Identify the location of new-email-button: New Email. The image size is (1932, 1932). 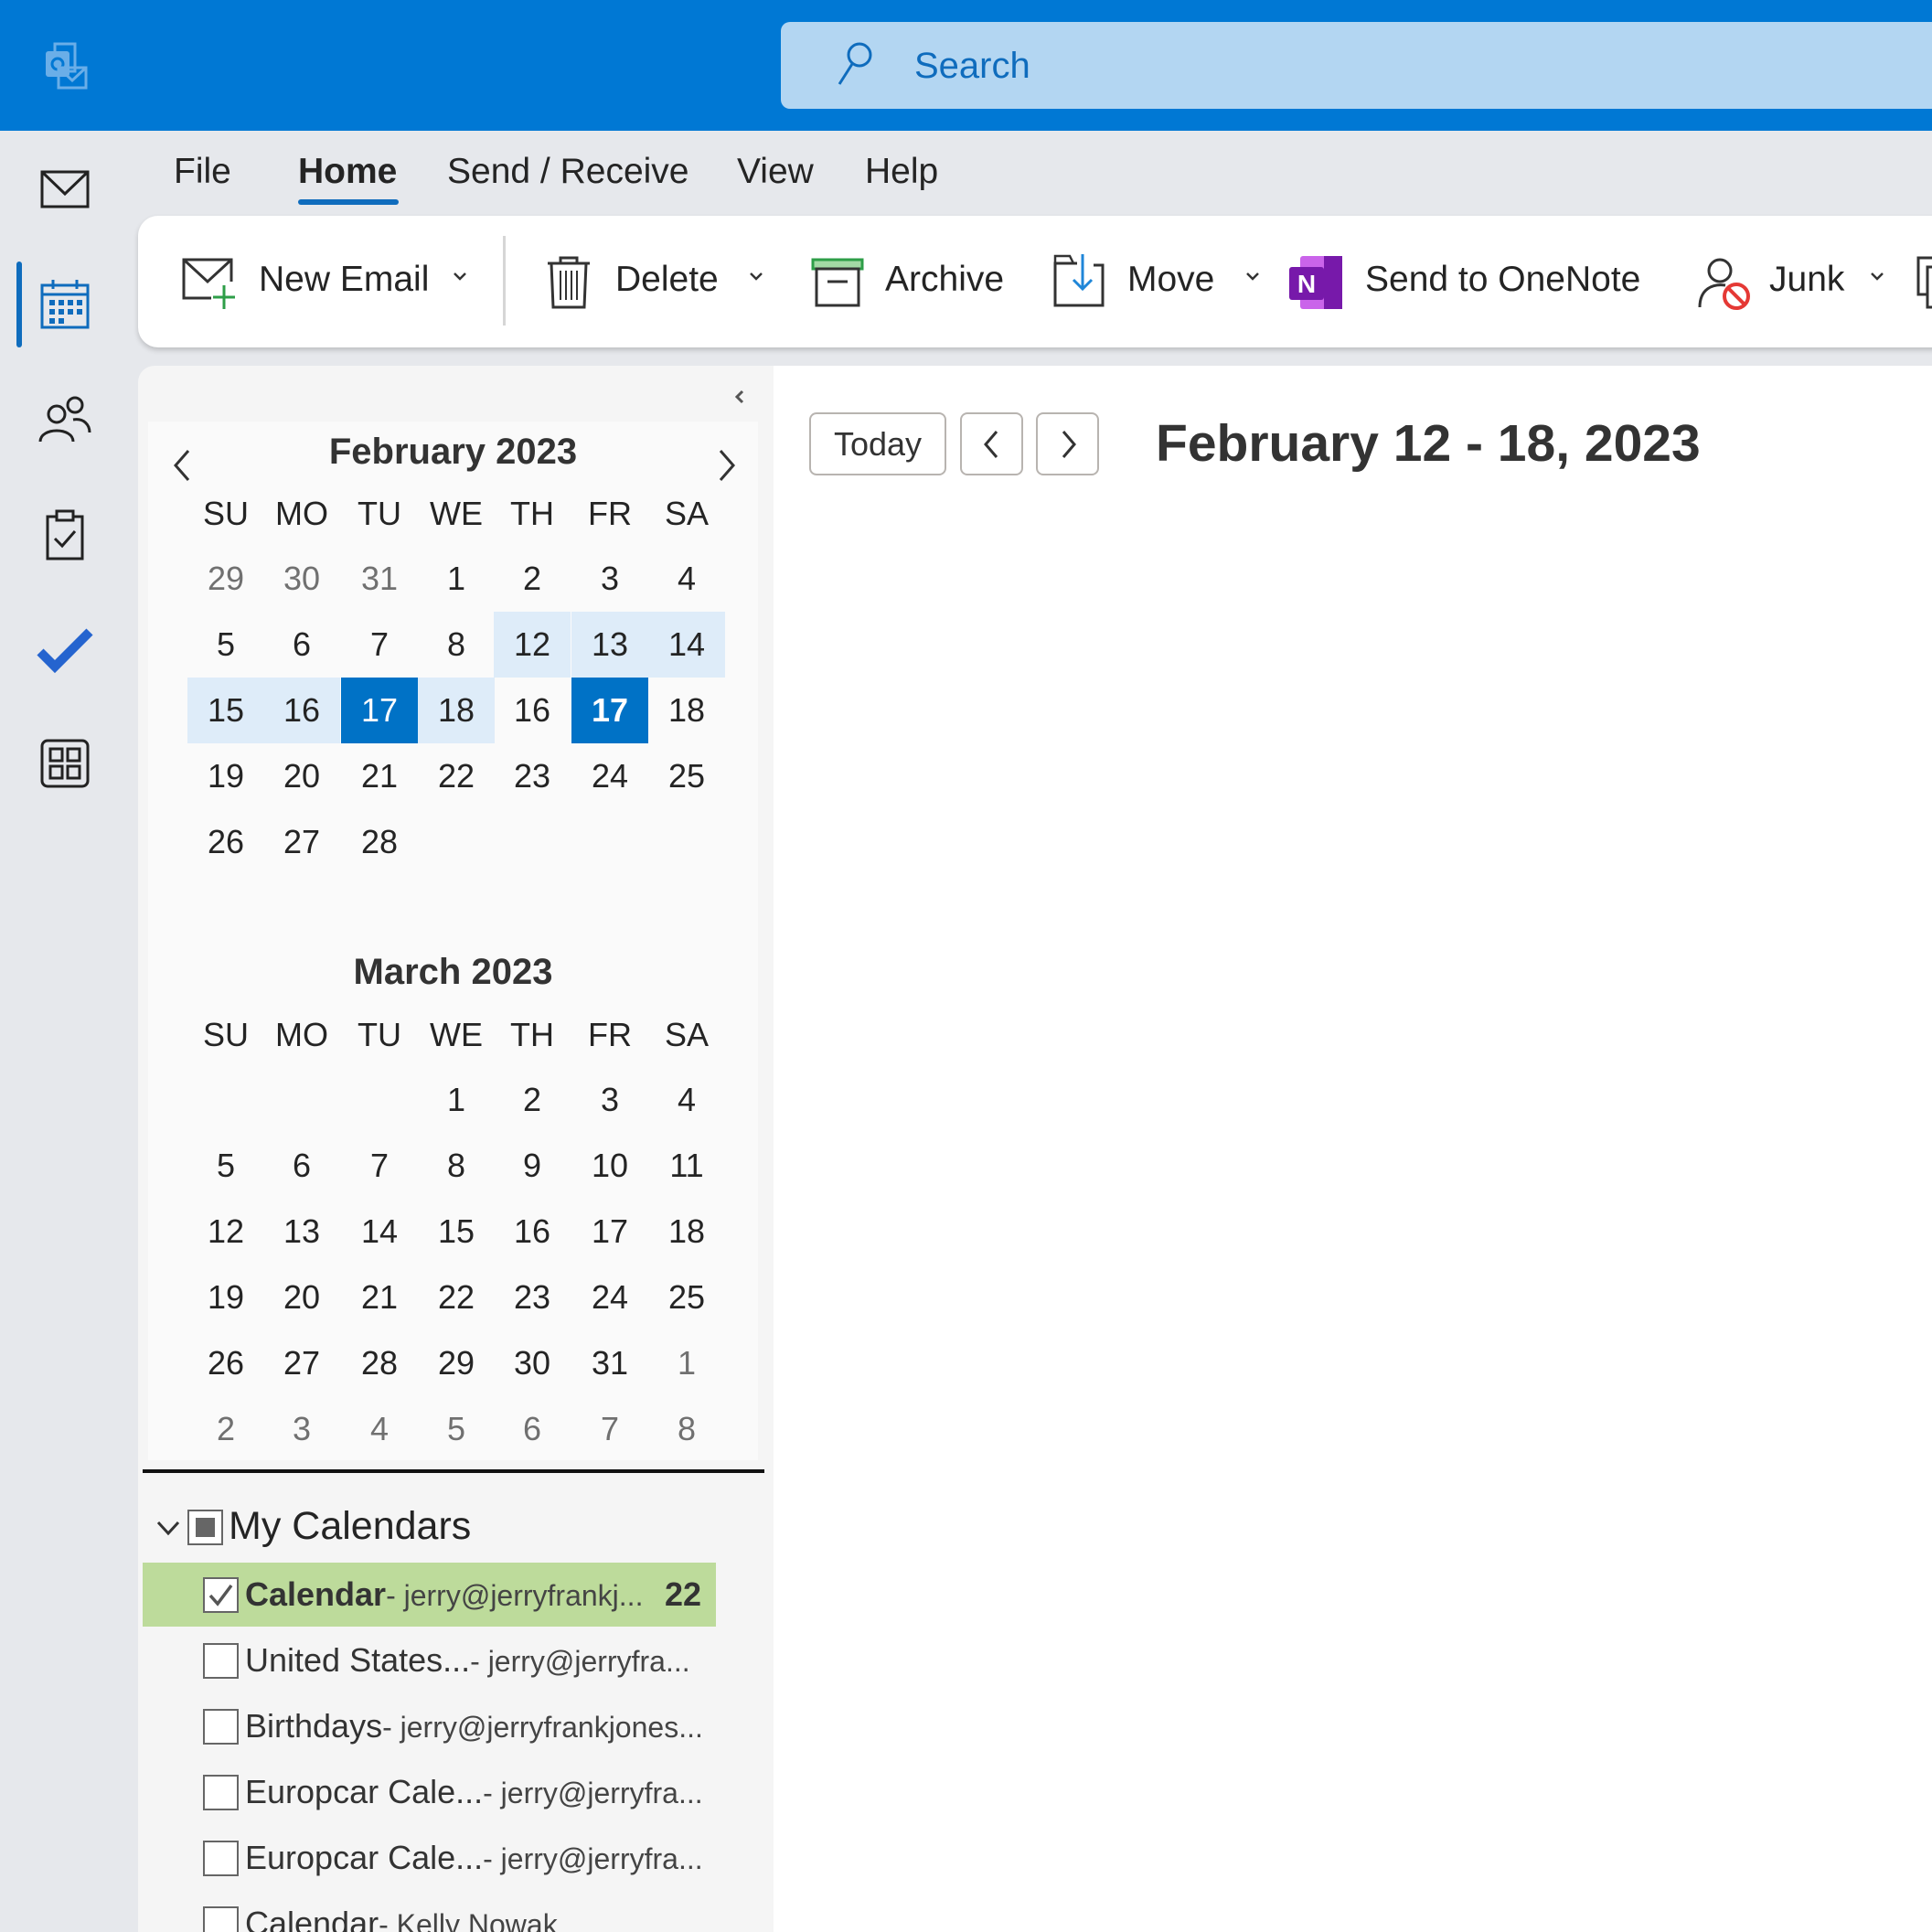
(340, 281).